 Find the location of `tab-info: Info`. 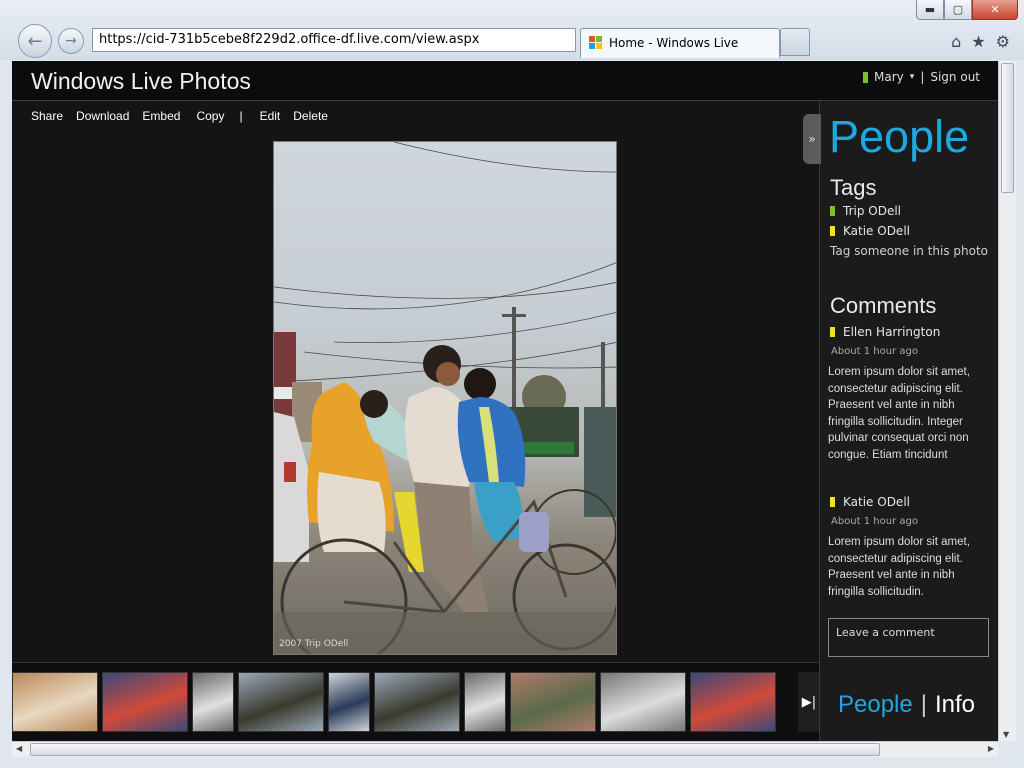

tab-info: Info is located at coordinates (955, 705).